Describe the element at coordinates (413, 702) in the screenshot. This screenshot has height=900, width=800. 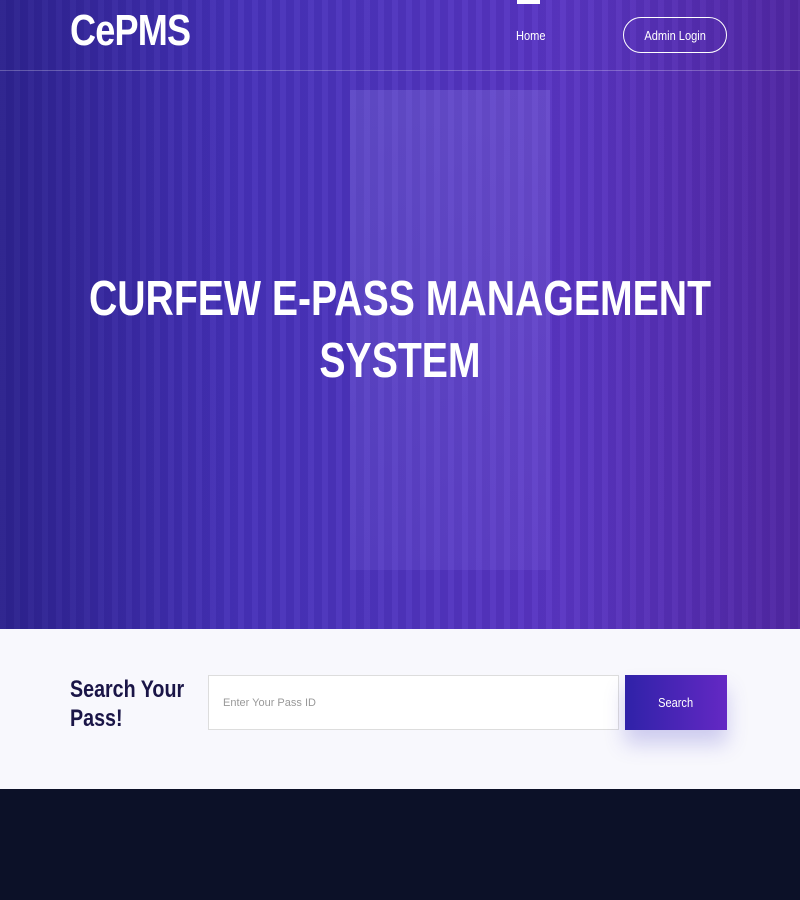
I see `pass-id-input` at that location.